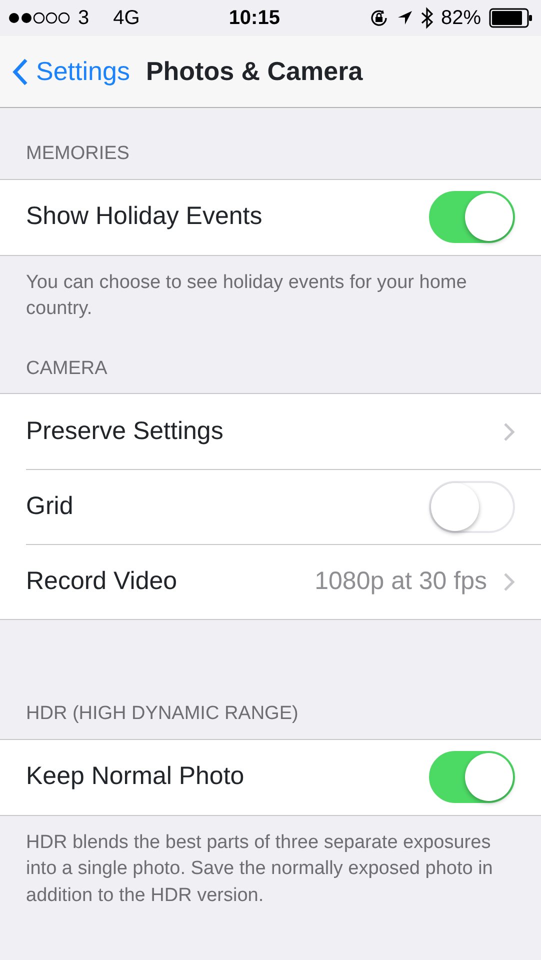  I want to click on row-value: 1080p at 30 fps, so click(400, 582).